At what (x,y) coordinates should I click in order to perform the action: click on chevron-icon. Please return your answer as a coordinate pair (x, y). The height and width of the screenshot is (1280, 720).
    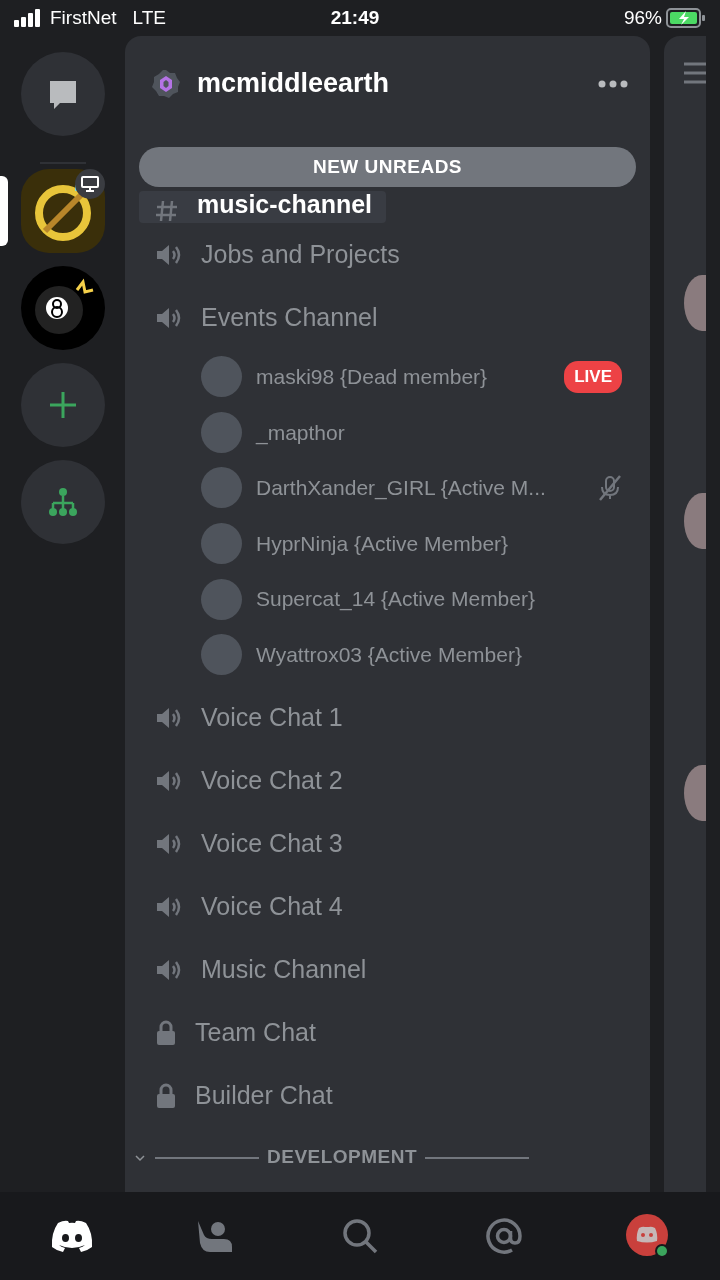
    Looking at the image, I should click on (140, 1157).